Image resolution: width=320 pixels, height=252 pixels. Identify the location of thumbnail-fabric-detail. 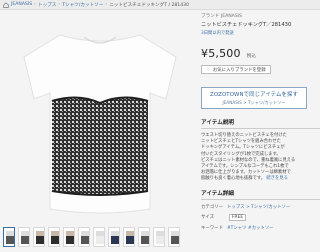
(159, 237).